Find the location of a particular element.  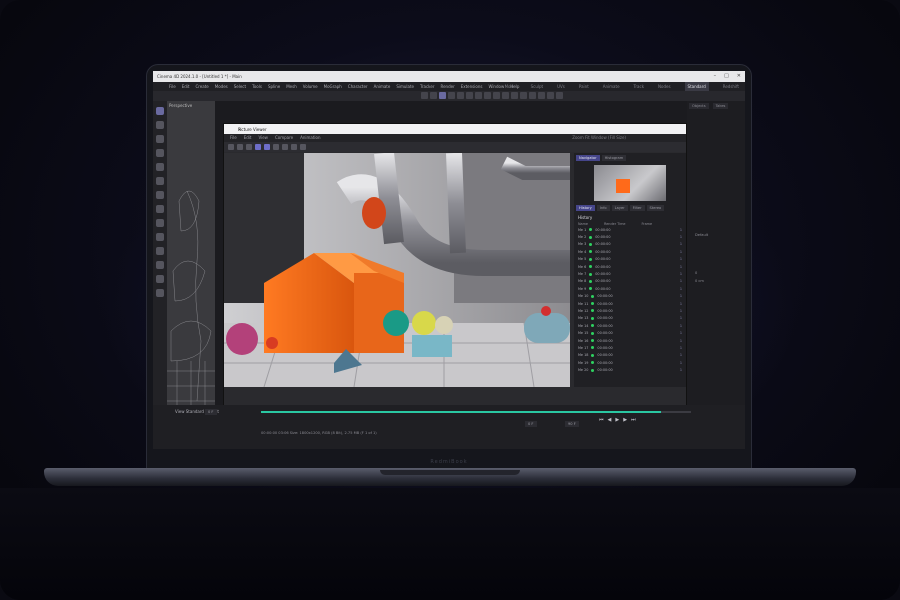

history-row: Me 17 00:00:00 1 is located at coordinates (630, 347).